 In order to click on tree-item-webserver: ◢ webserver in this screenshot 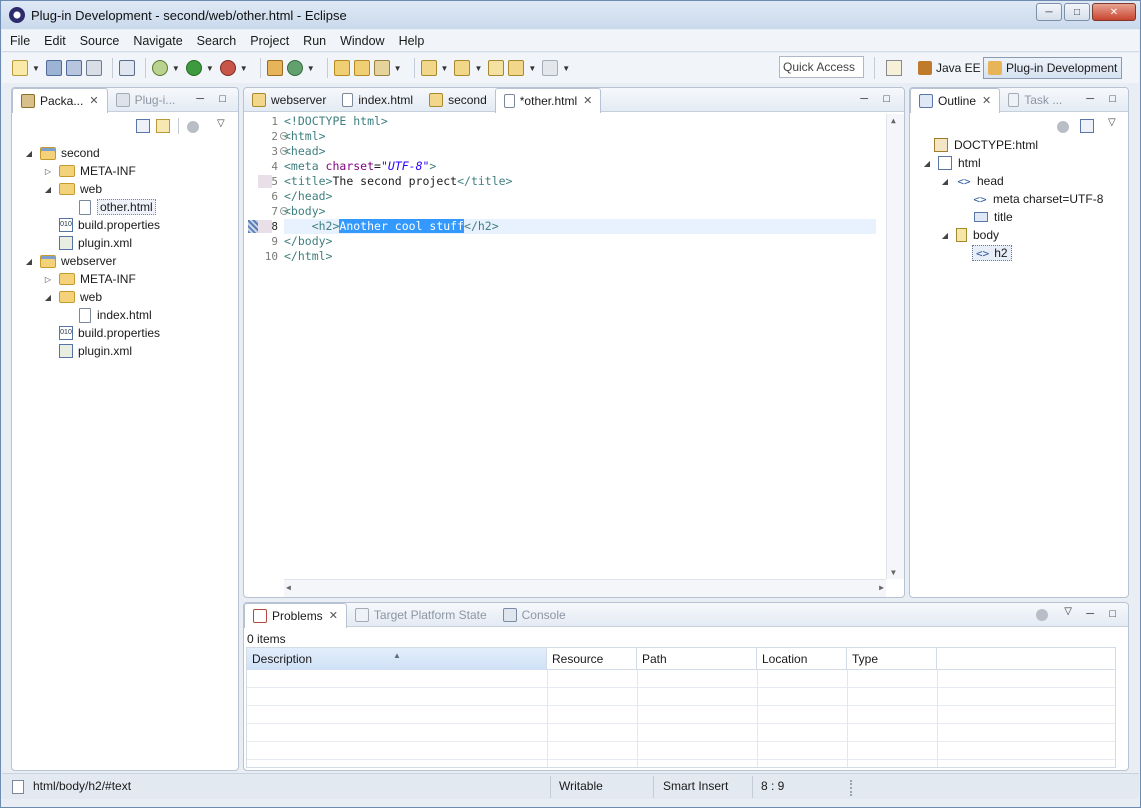, I will do `click(70, 261)`.